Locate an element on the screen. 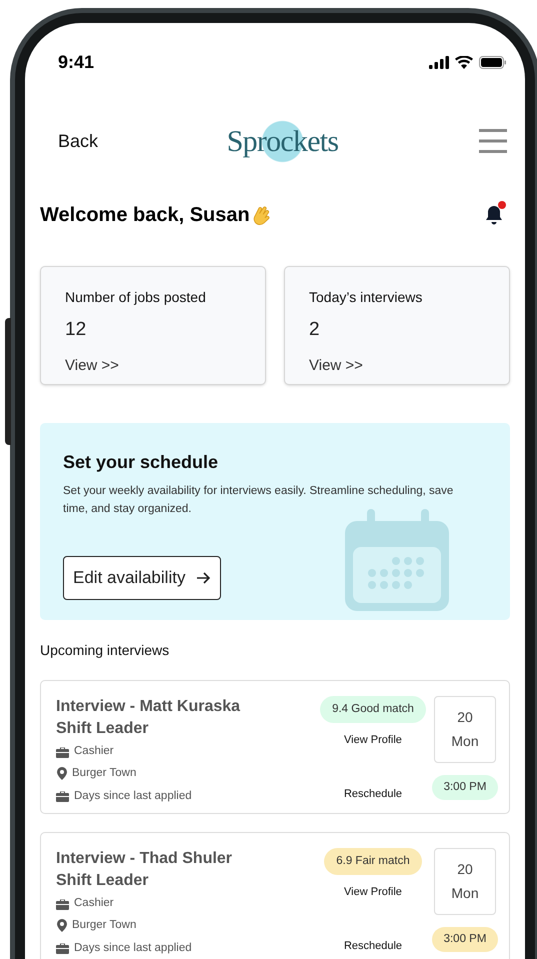 This screenshot has height=959, width=537. status-time: 9:41 is located at coordinates (76, 62).